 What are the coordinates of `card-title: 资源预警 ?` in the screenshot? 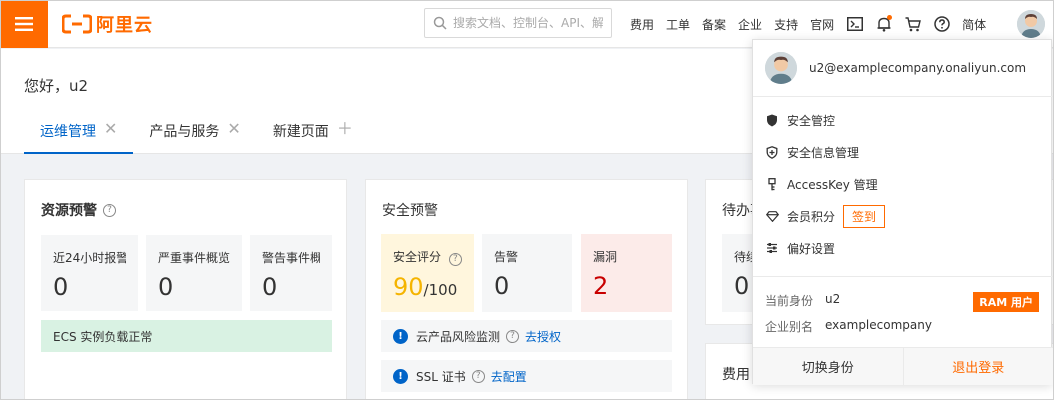 It's located at (78, 210).